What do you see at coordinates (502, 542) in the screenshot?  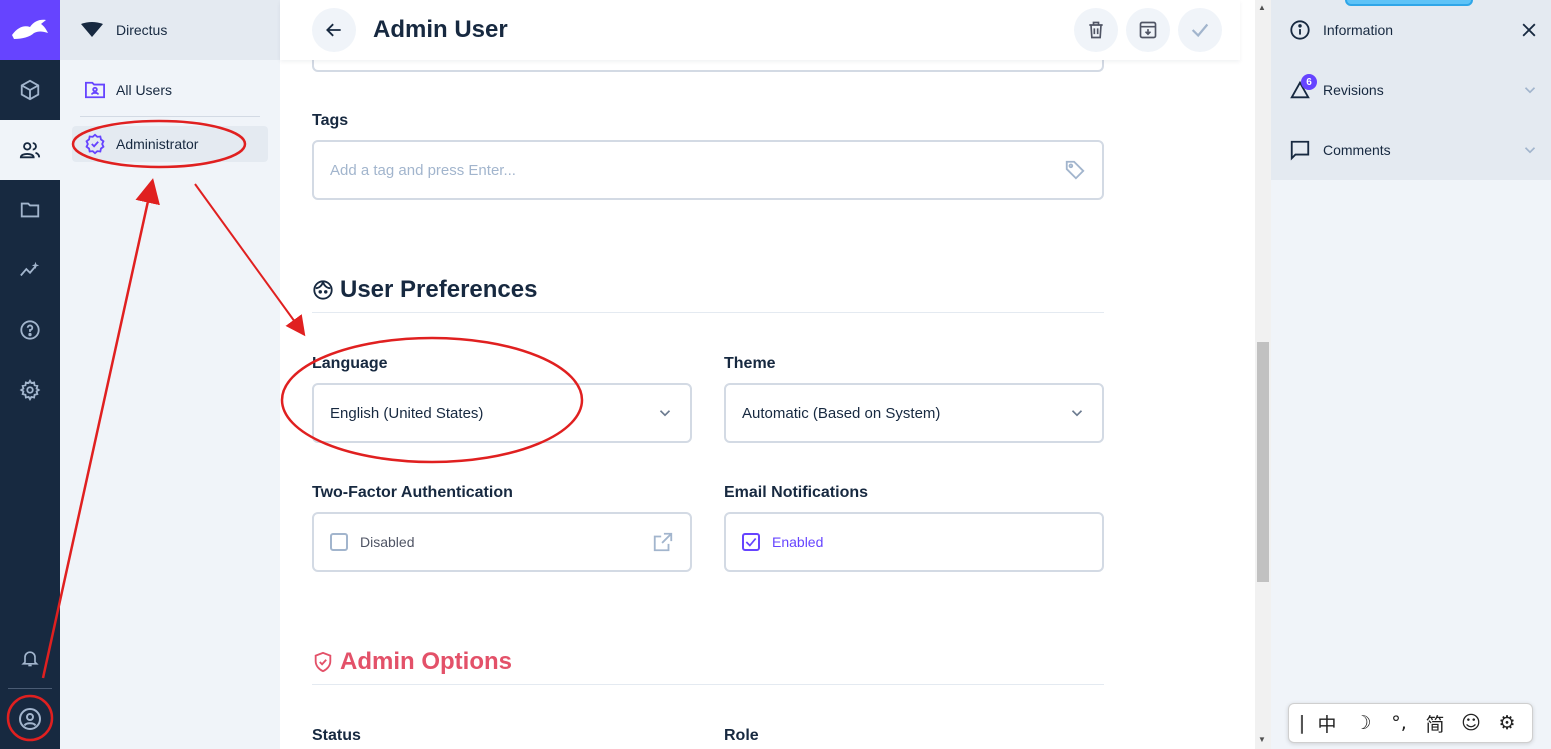 I see `two-factor-toggle: Disabled` at bounding box center [502, 542].